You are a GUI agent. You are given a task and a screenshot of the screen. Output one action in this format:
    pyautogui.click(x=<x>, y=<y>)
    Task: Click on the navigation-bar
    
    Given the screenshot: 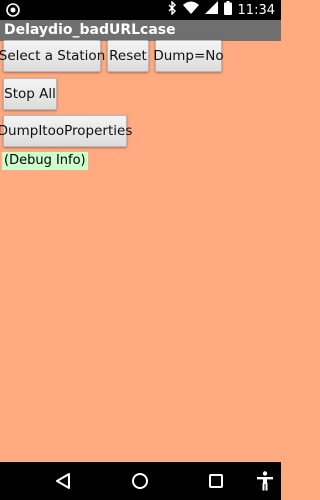 What is the action you would take?
    pyautogui.click(x=140, y=481)
    